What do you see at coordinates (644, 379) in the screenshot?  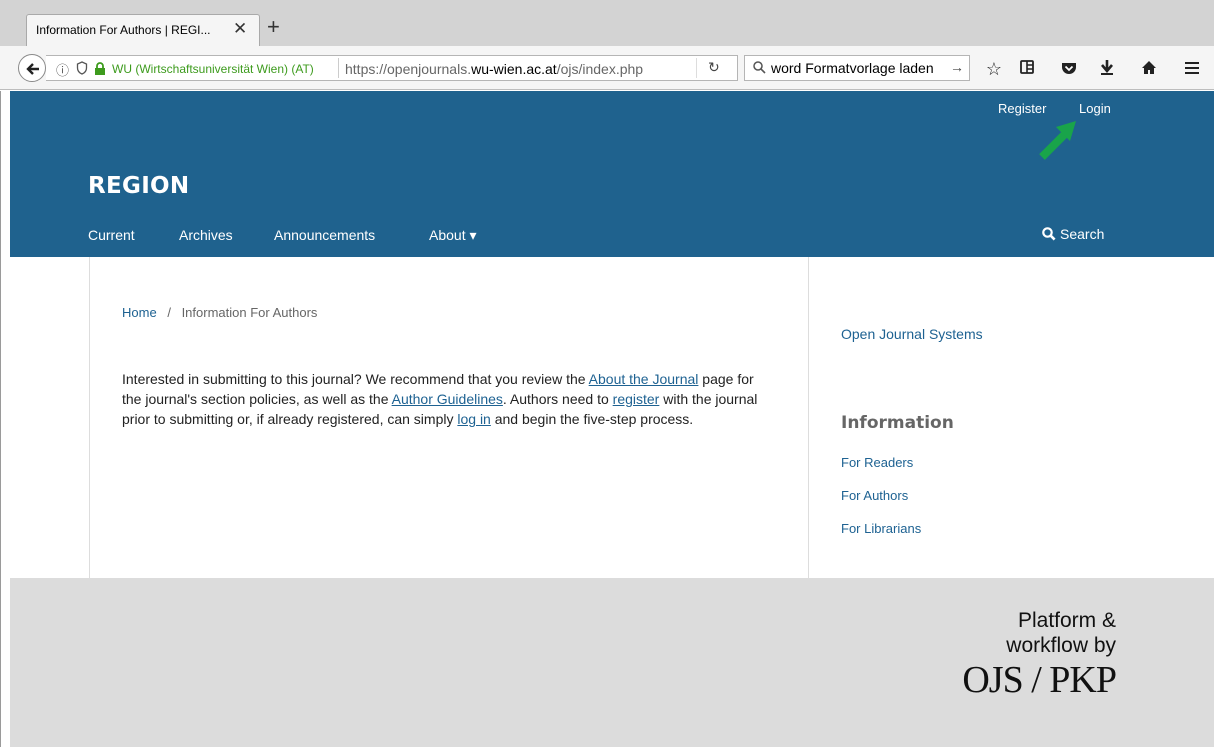 I see `about-journal-link: About the Journal` at bounding box center [644, 379].